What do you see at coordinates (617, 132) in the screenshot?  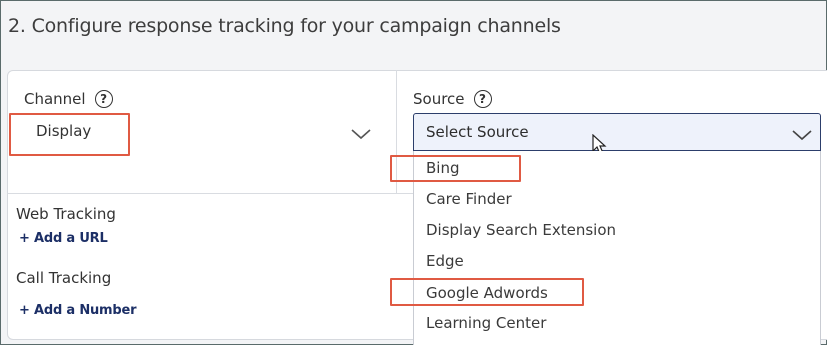 I see `source-select: Select Source` at bounding box center [617, 132].